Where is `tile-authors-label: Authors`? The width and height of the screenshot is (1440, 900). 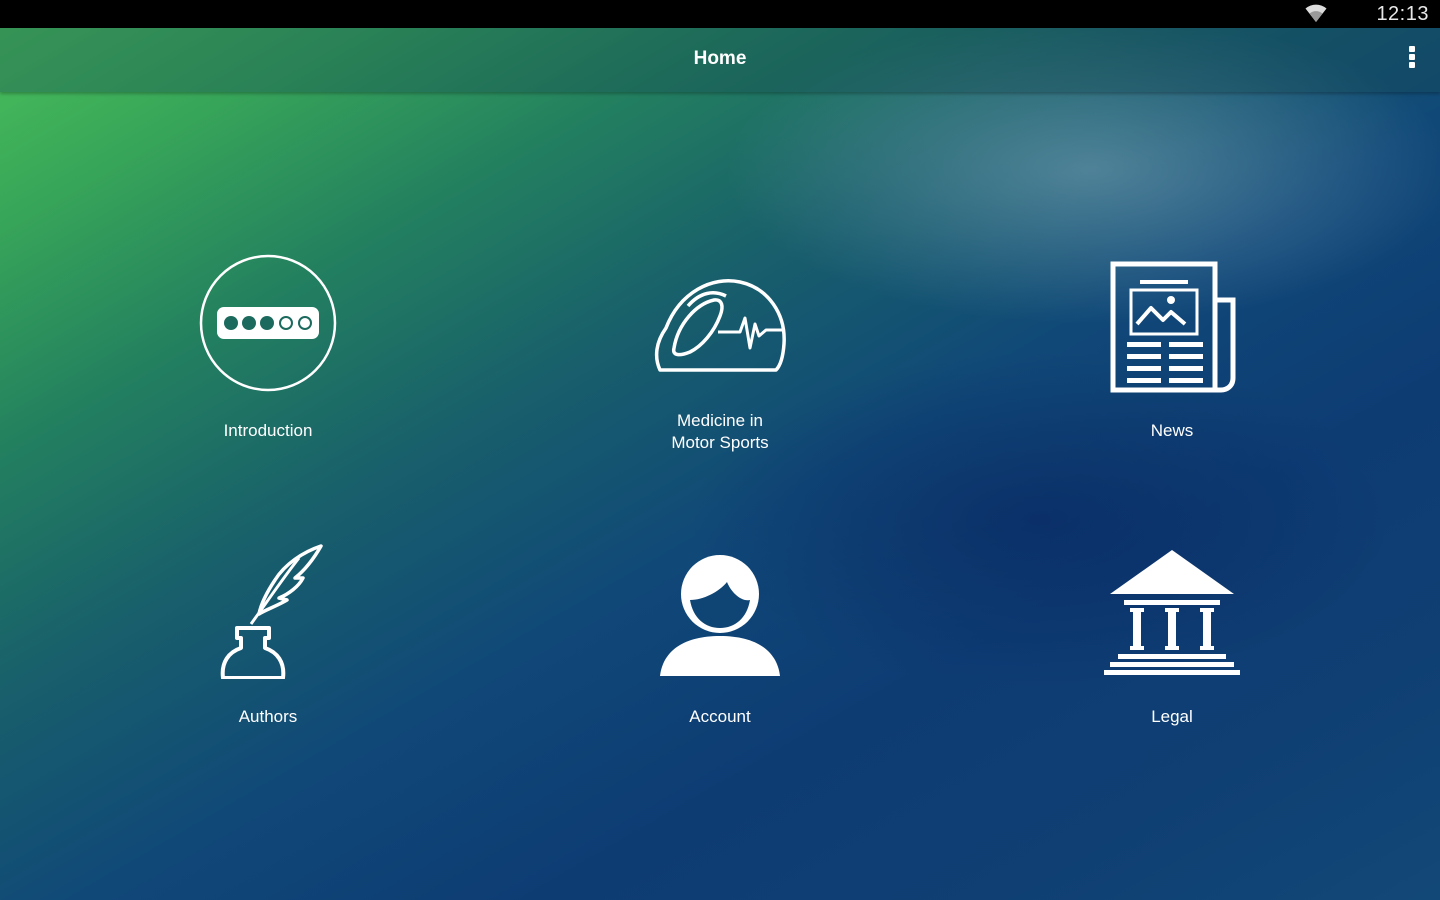 tile-authors-label: Authors is located at coordinates (268, 716).